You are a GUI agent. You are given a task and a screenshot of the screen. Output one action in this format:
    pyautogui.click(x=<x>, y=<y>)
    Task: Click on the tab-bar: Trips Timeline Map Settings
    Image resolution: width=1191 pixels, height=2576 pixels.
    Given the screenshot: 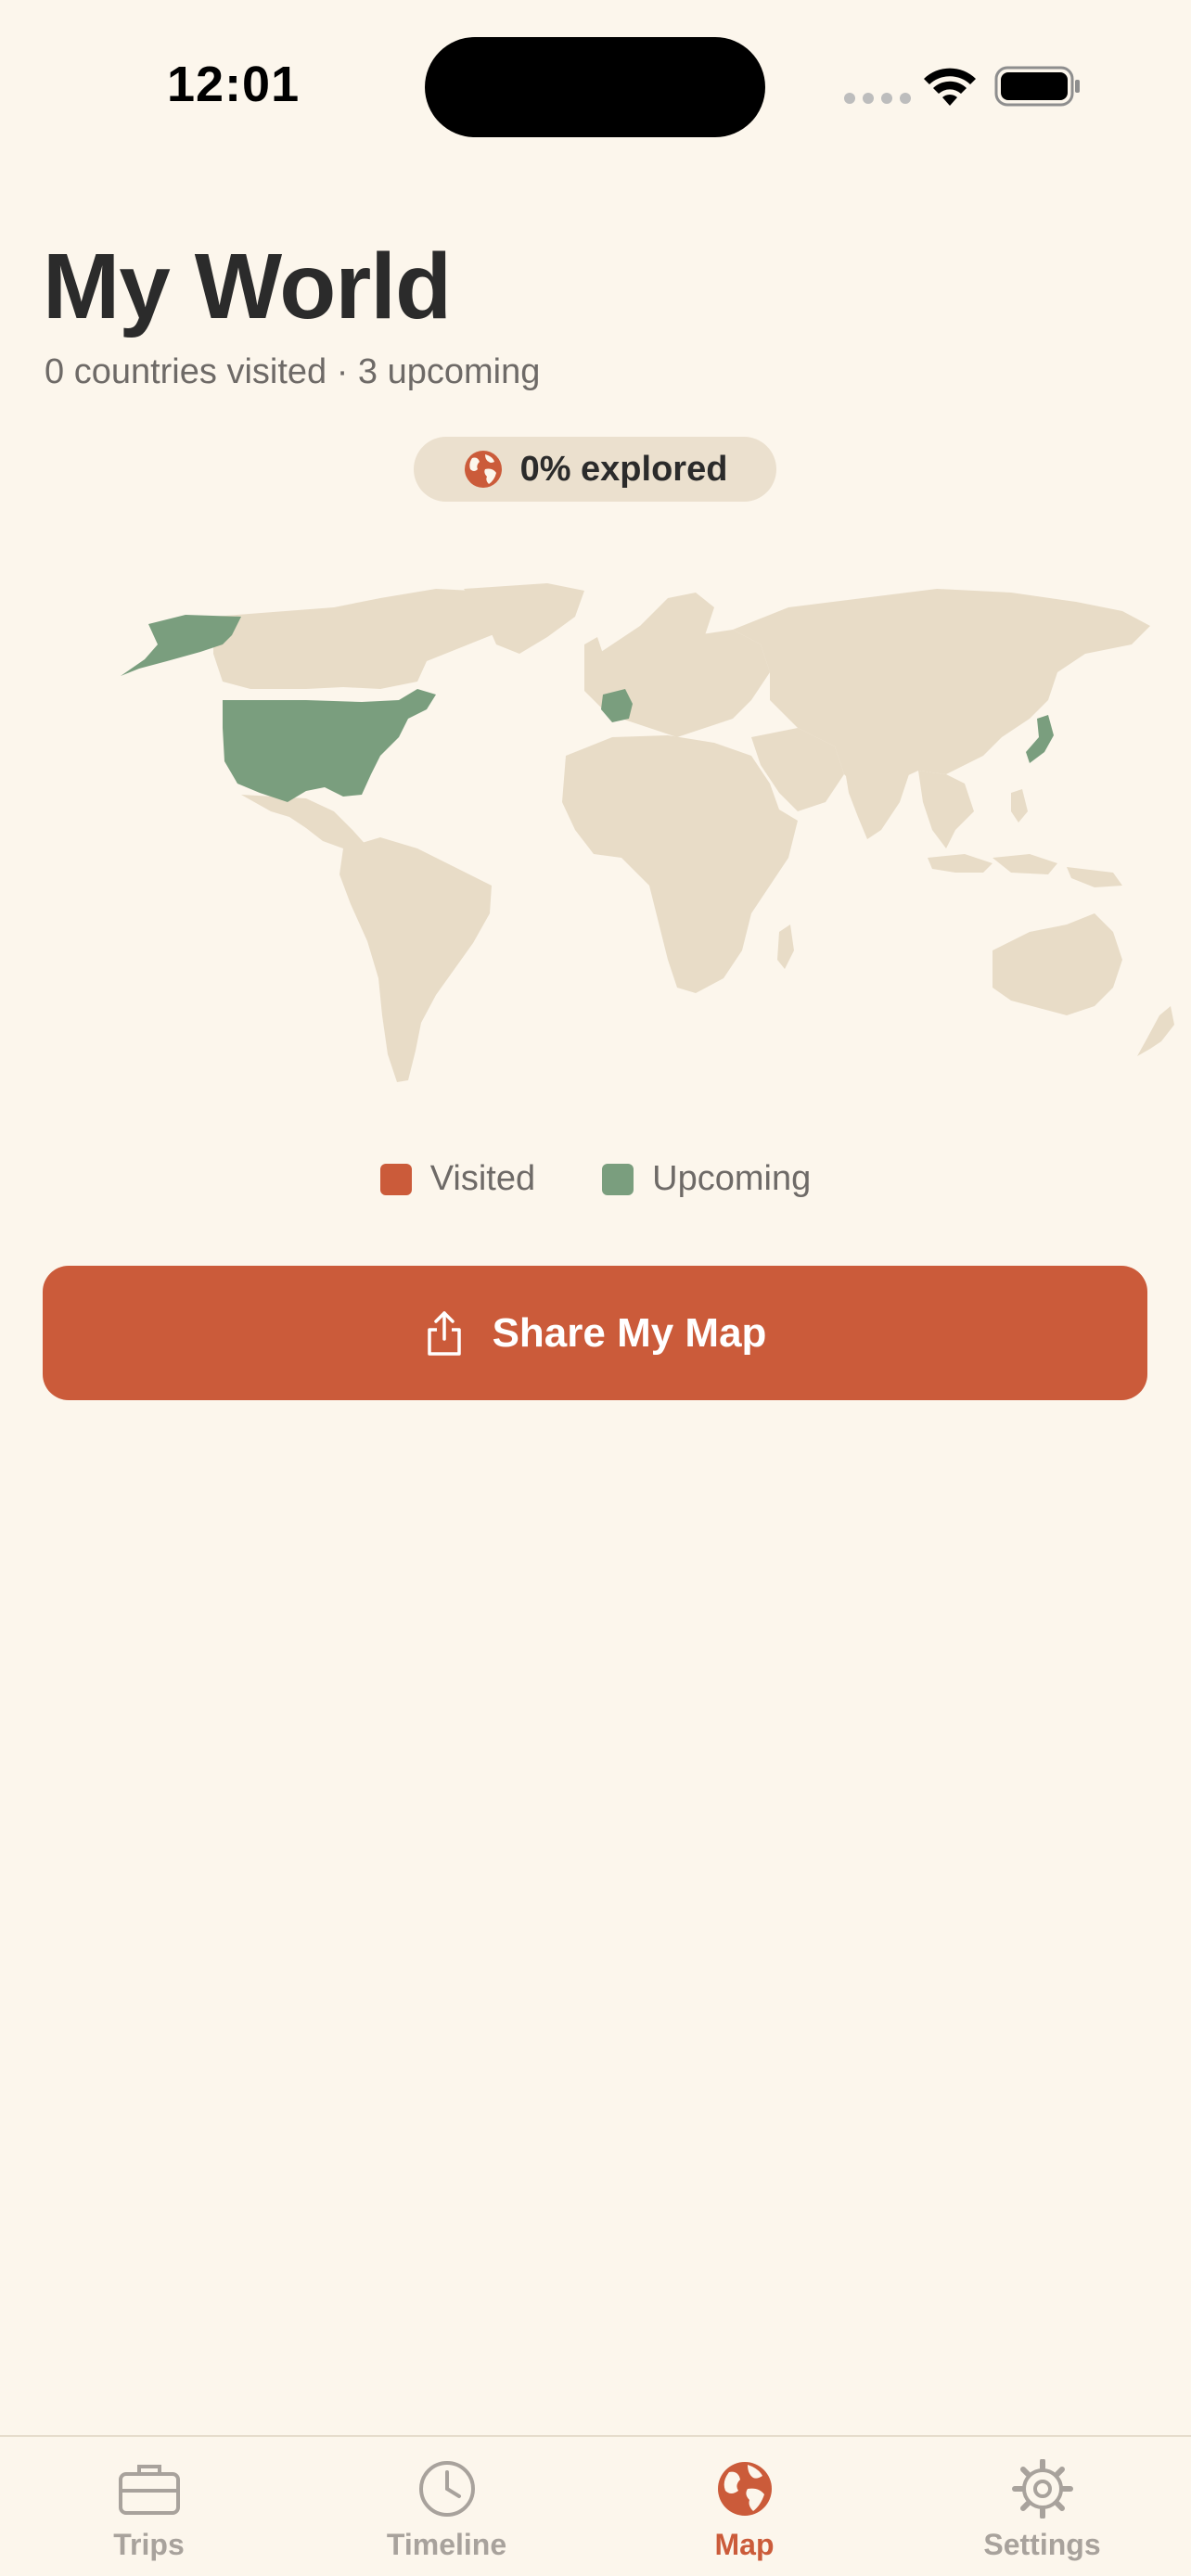 What is the action you would take?
    pyautogui.click(x=595, y=2505)
    